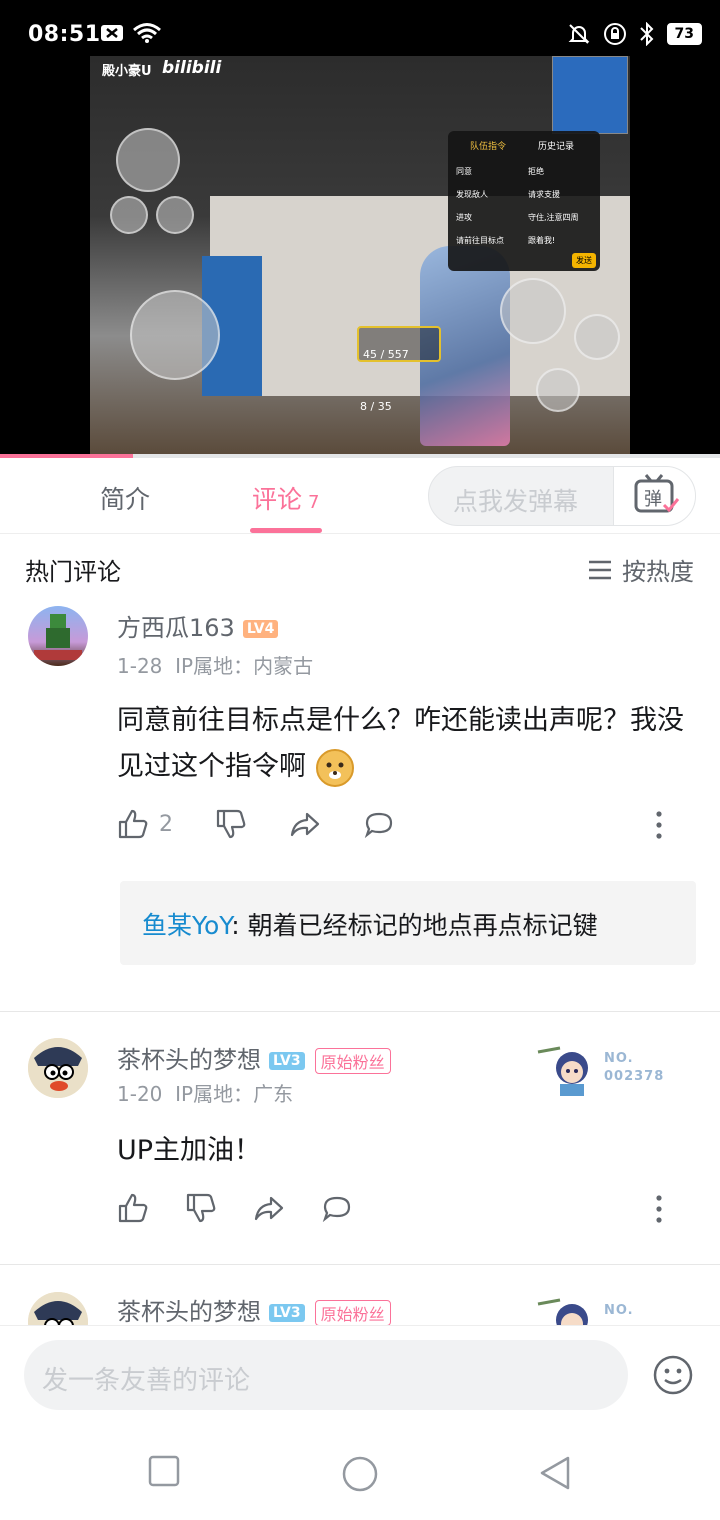  What do you see at coordinates (536, 171) in the screenshot?
I see `panel-item: 拒绝` at bounding box center [536, 171].